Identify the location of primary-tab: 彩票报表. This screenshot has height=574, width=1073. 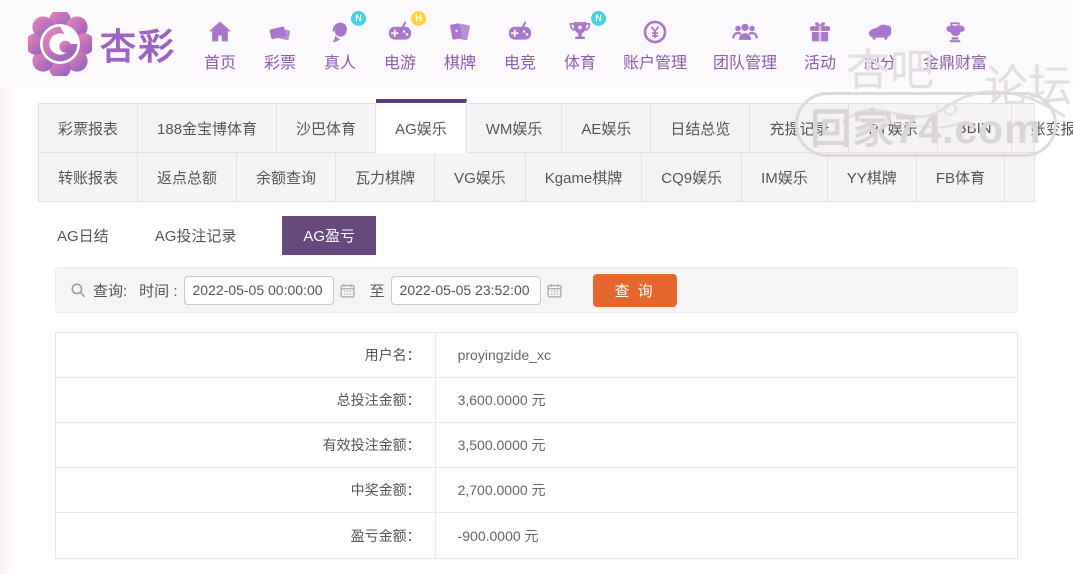
(89, 128).